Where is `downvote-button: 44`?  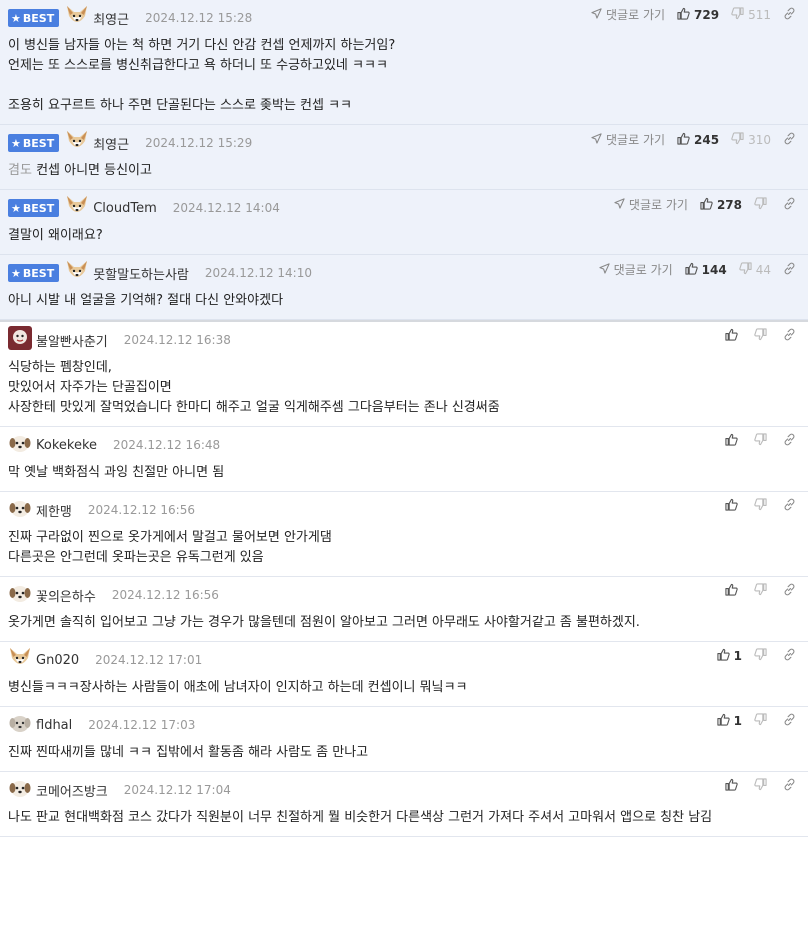 downvote-button: 44 is located at coordinates (755, 269).